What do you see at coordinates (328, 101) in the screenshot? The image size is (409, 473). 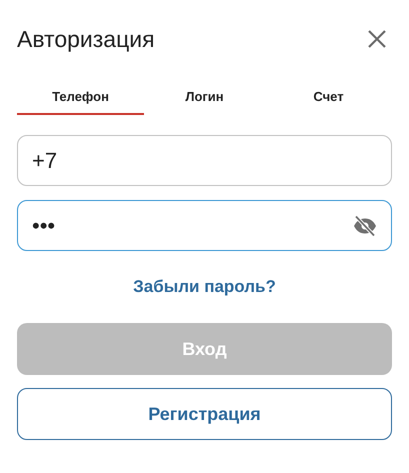 I see `tab: Счет` at bounding box center [328, 101].